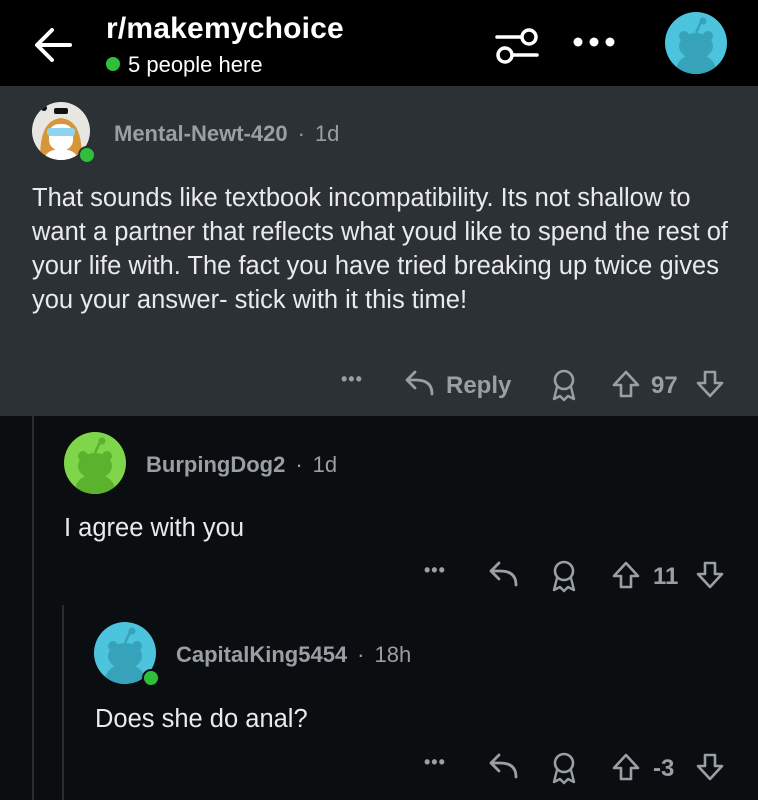 This screenshot has height=800, width=758. Describe the element at coordinates (225, 29) in the screenshot. I see `subreddit-title: r/makemychoice` at that location.